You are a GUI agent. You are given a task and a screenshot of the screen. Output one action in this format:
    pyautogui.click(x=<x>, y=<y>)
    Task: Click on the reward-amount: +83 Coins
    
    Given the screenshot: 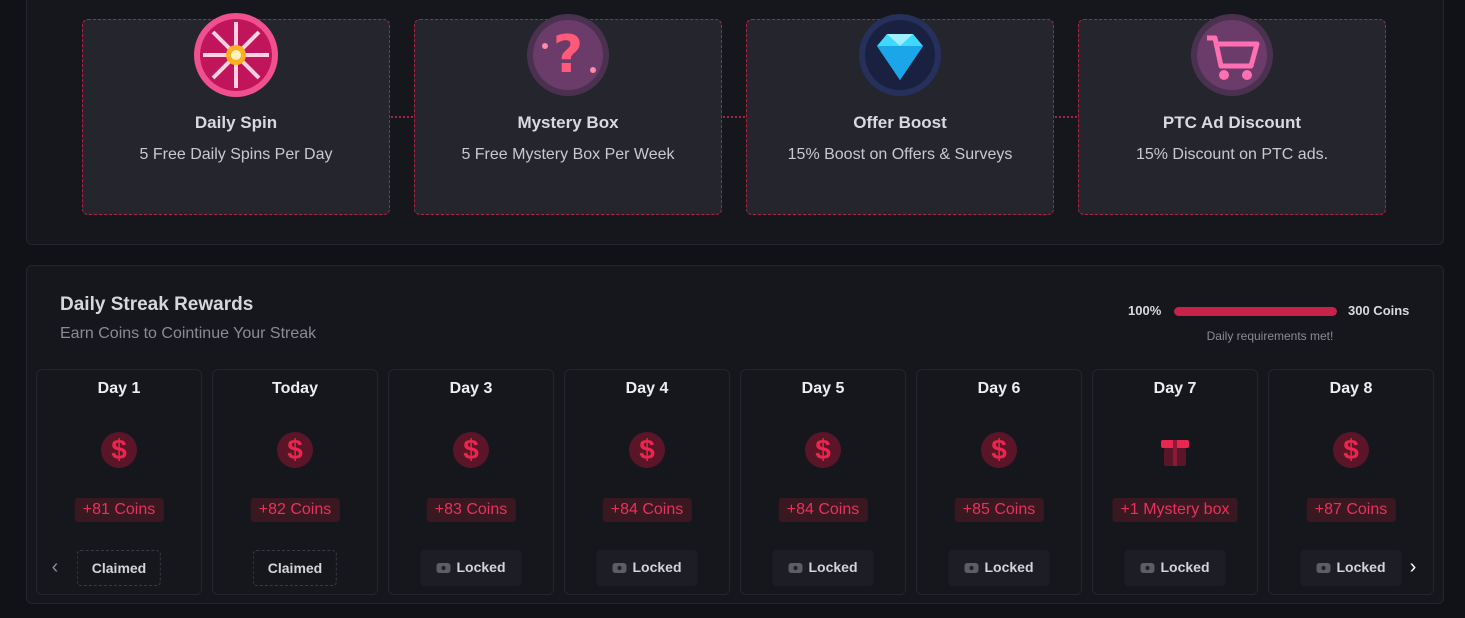 What is the action you would take?
    pyautogui.click(x=471, y=510)
    